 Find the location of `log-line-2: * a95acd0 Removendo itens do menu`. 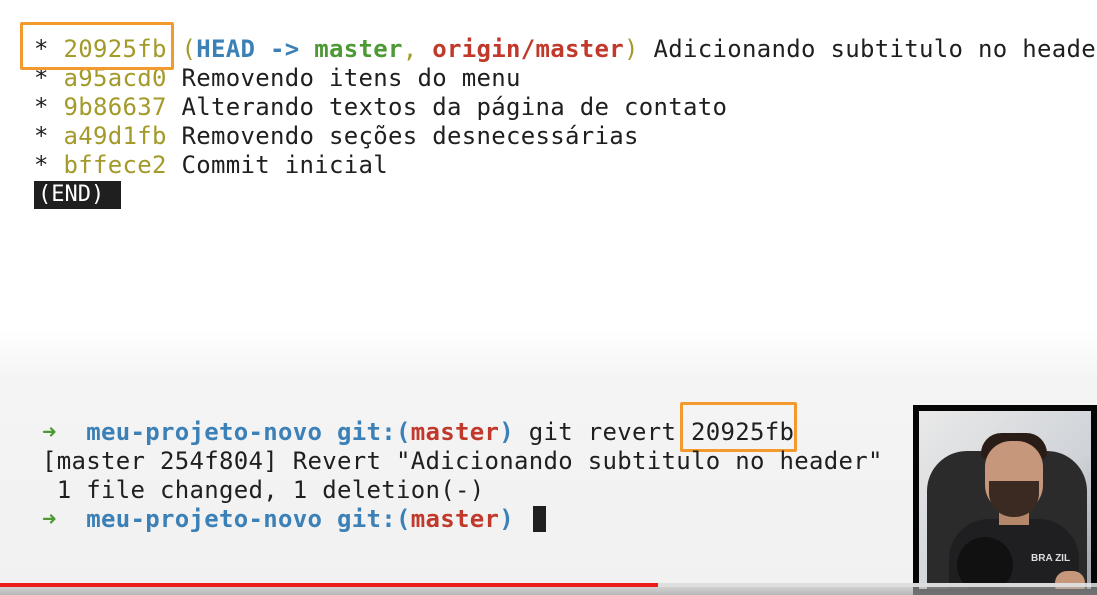

log-line-2: * a95acd0 Removendo itens do menu is located at coordinates (277, 78).